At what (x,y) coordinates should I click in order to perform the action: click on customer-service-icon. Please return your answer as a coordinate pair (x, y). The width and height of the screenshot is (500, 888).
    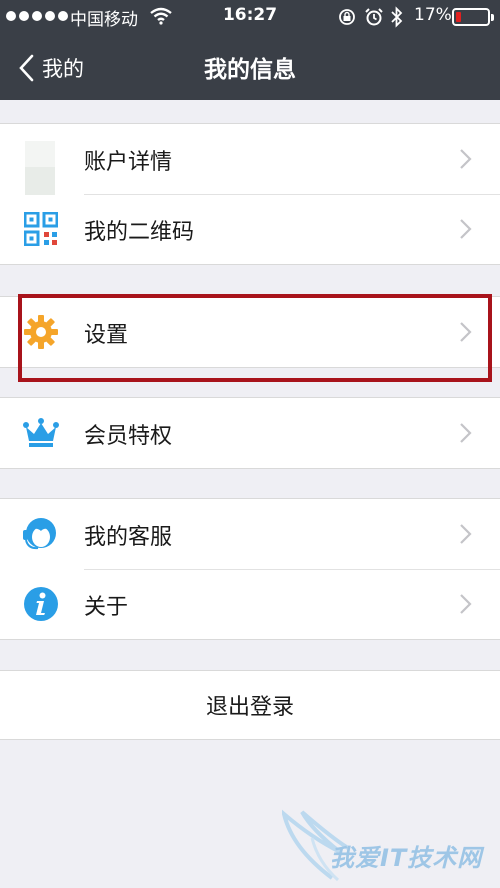
    Looking at the image, I should click on (41, 534).